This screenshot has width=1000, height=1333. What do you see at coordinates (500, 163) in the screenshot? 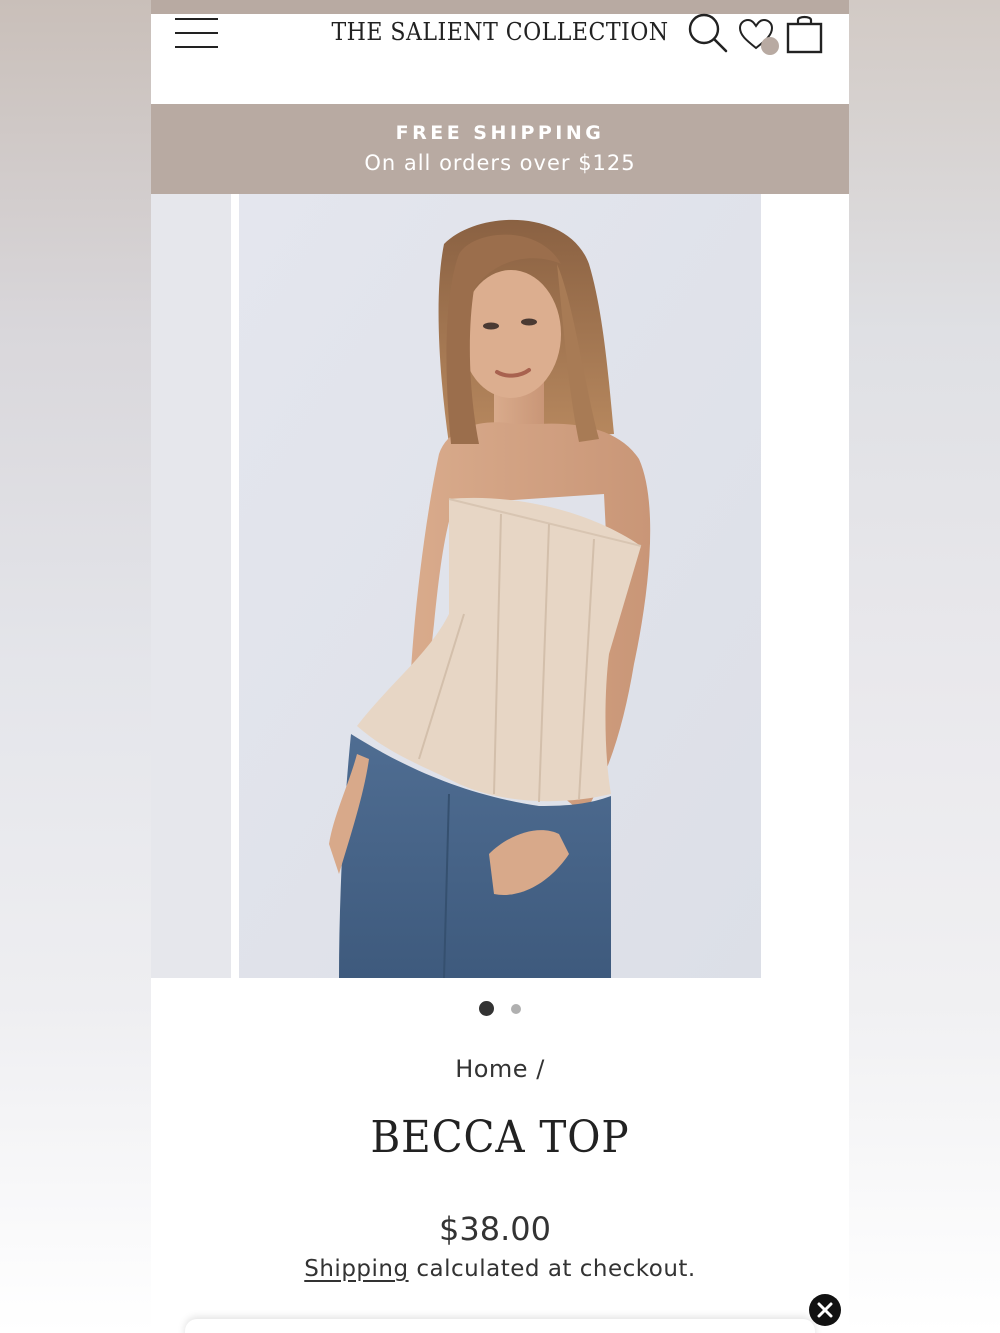
I see `announcement-subtitle: On all orders over $125` at bounding box center [500, 163].